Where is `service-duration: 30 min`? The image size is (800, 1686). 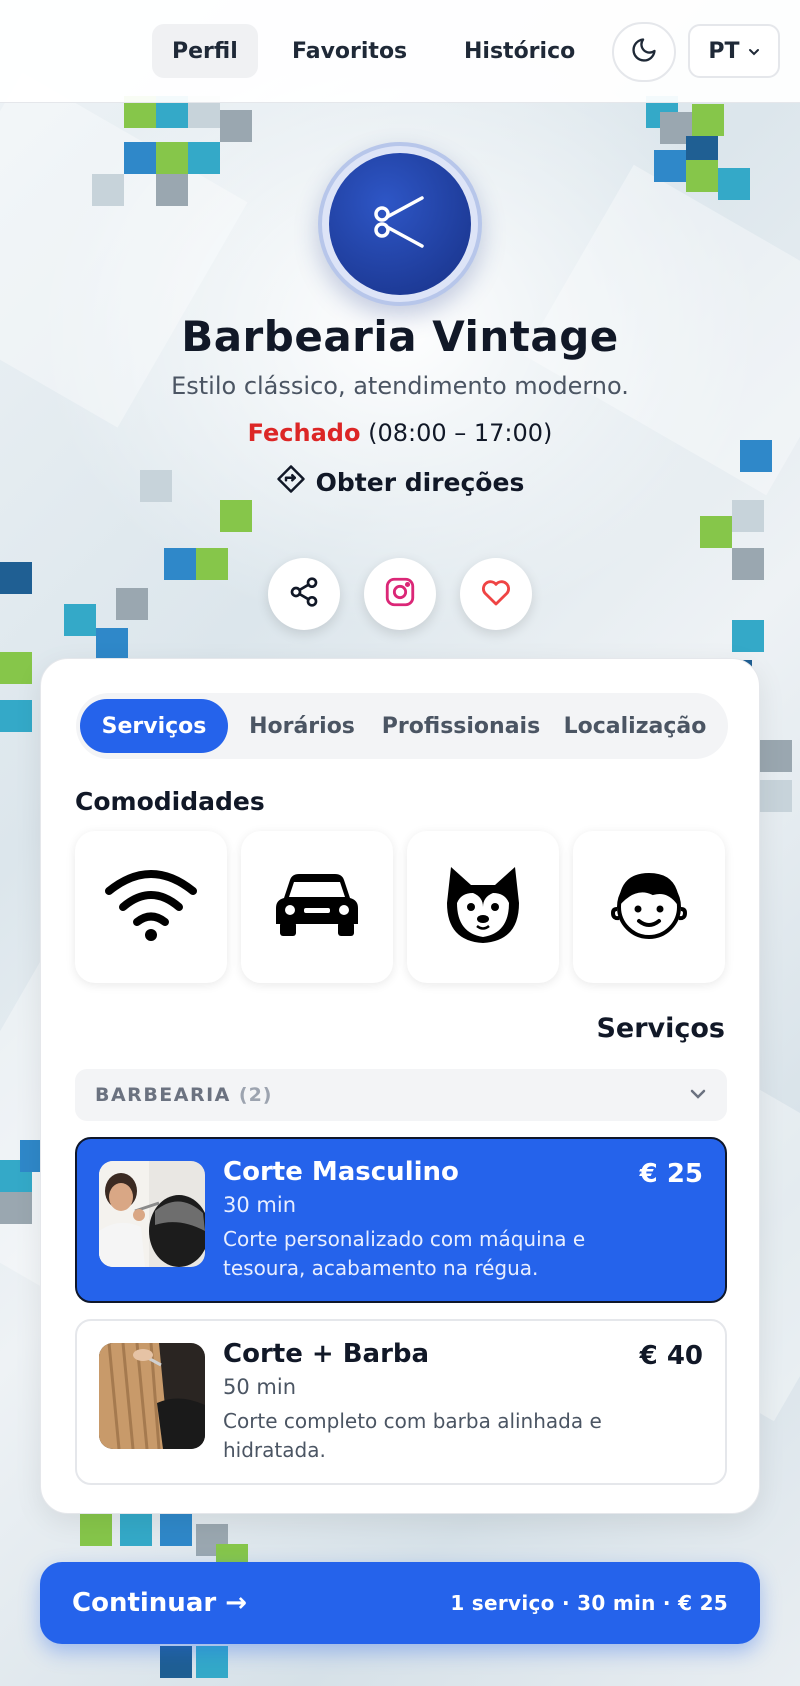
service-duration: 30 min is located at coordinates (259, 1205).